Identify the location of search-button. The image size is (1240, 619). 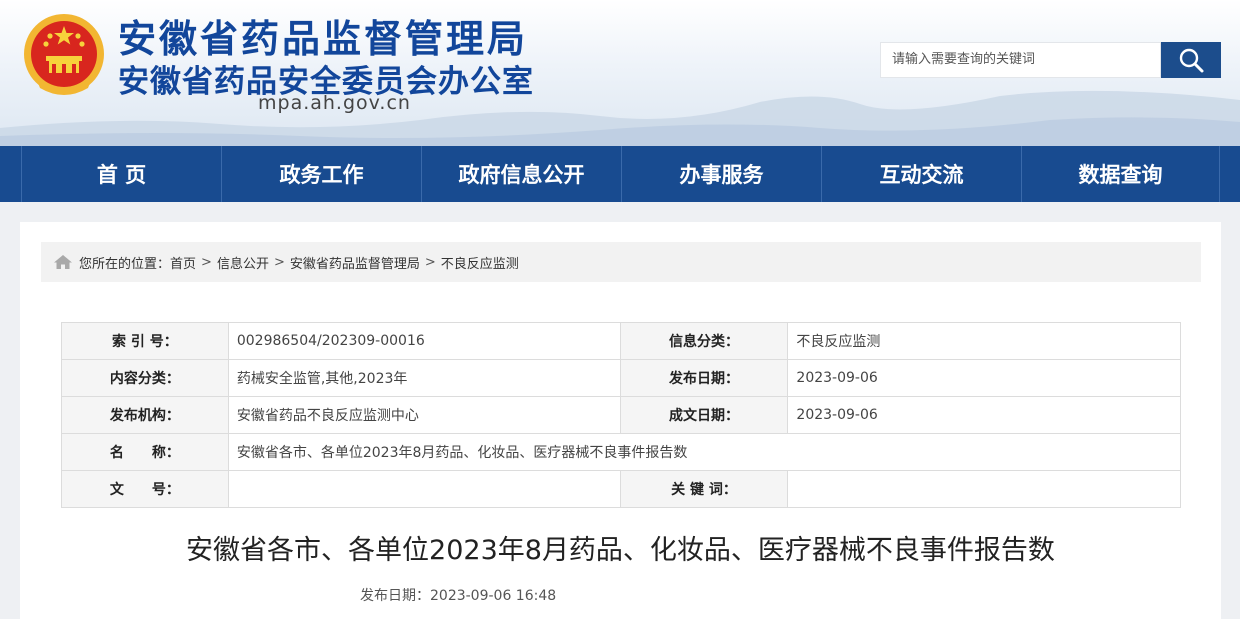
(1191, 60).